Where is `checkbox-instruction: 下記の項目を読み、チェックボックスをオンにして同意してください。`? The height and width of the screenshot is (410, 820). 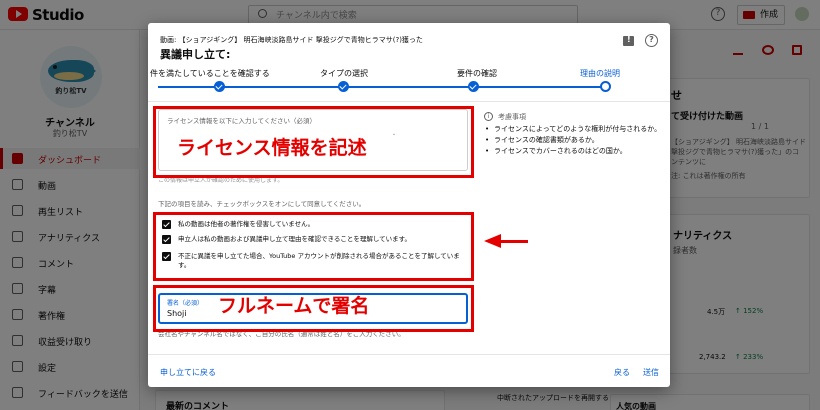 checkbox-instruction: 下記の項目を読み、チェックボックスをオンにして同意してください。 is located at coordinates (262, 204).